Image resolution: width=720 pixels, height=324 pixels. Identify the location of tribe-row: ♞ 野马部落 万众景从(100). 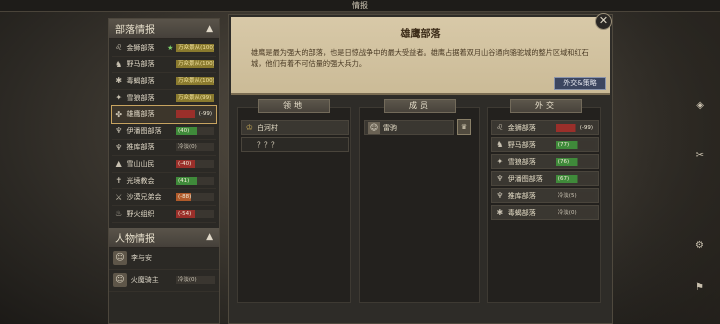
(164, 65).